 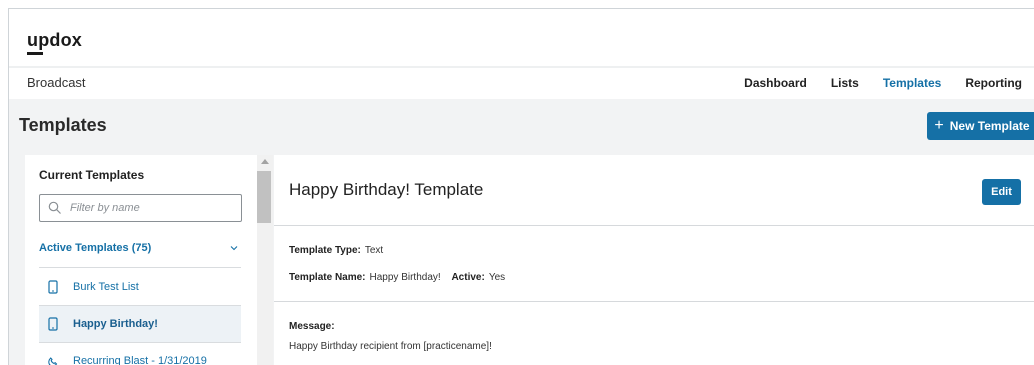 What do you see at coordinates (35, 53) in the screenshot?
I see `logo-underline` at bounding box center [35, 53].